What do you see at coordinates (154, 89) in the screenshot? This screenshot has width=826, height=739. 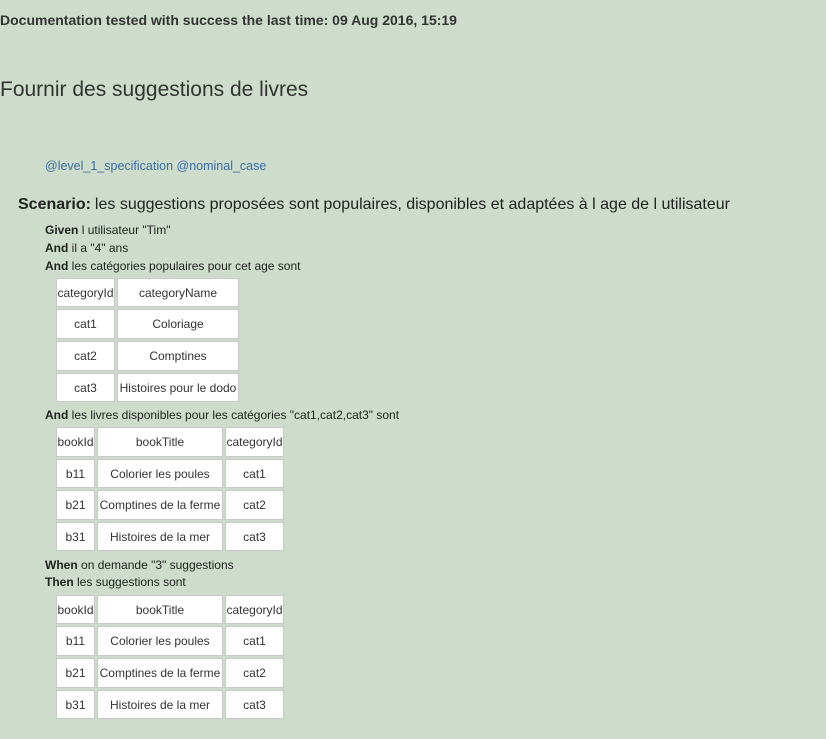 I see `feature-title: Fournir des suggestions de livres` at bounding box center [154, 89].